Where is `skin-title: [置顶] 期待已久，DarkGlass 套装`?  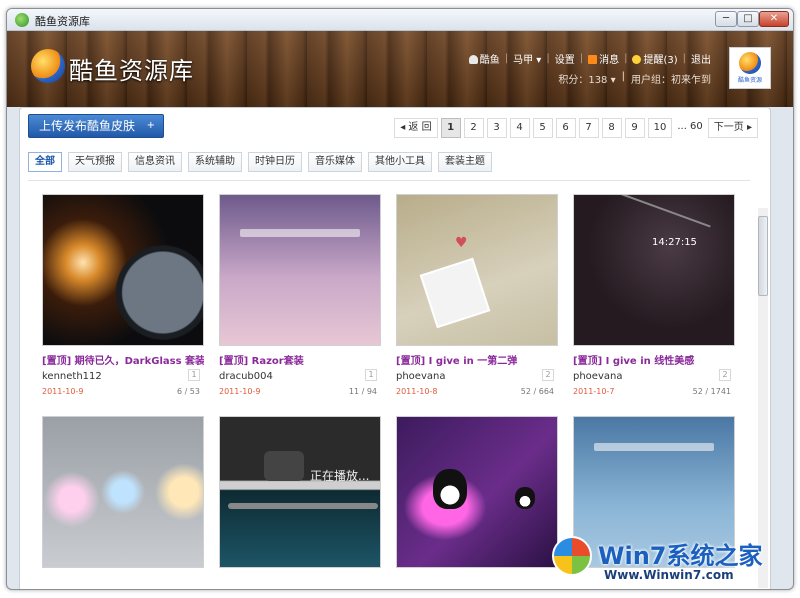 skin-title: [置顶] 期待已久，DarkGlass 套装 is located at coordinates (123, 359).